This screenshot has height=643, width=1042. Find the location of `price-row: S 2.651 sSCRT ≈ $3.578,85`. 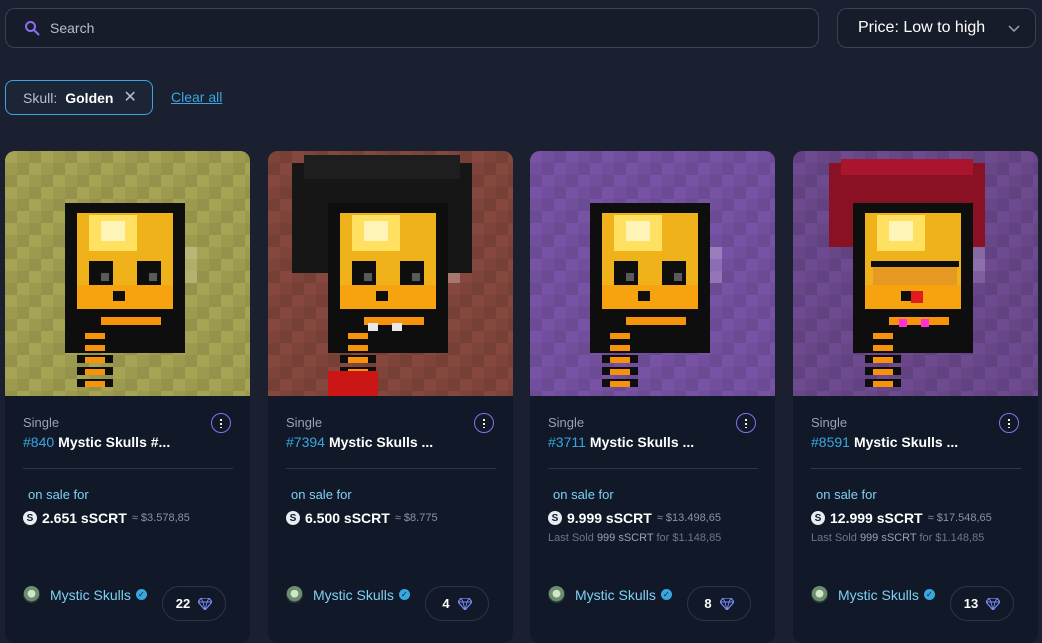

price-row: S 2.651 sSCRT ≈ $3.578,85 is located at coordinates (106, 518).